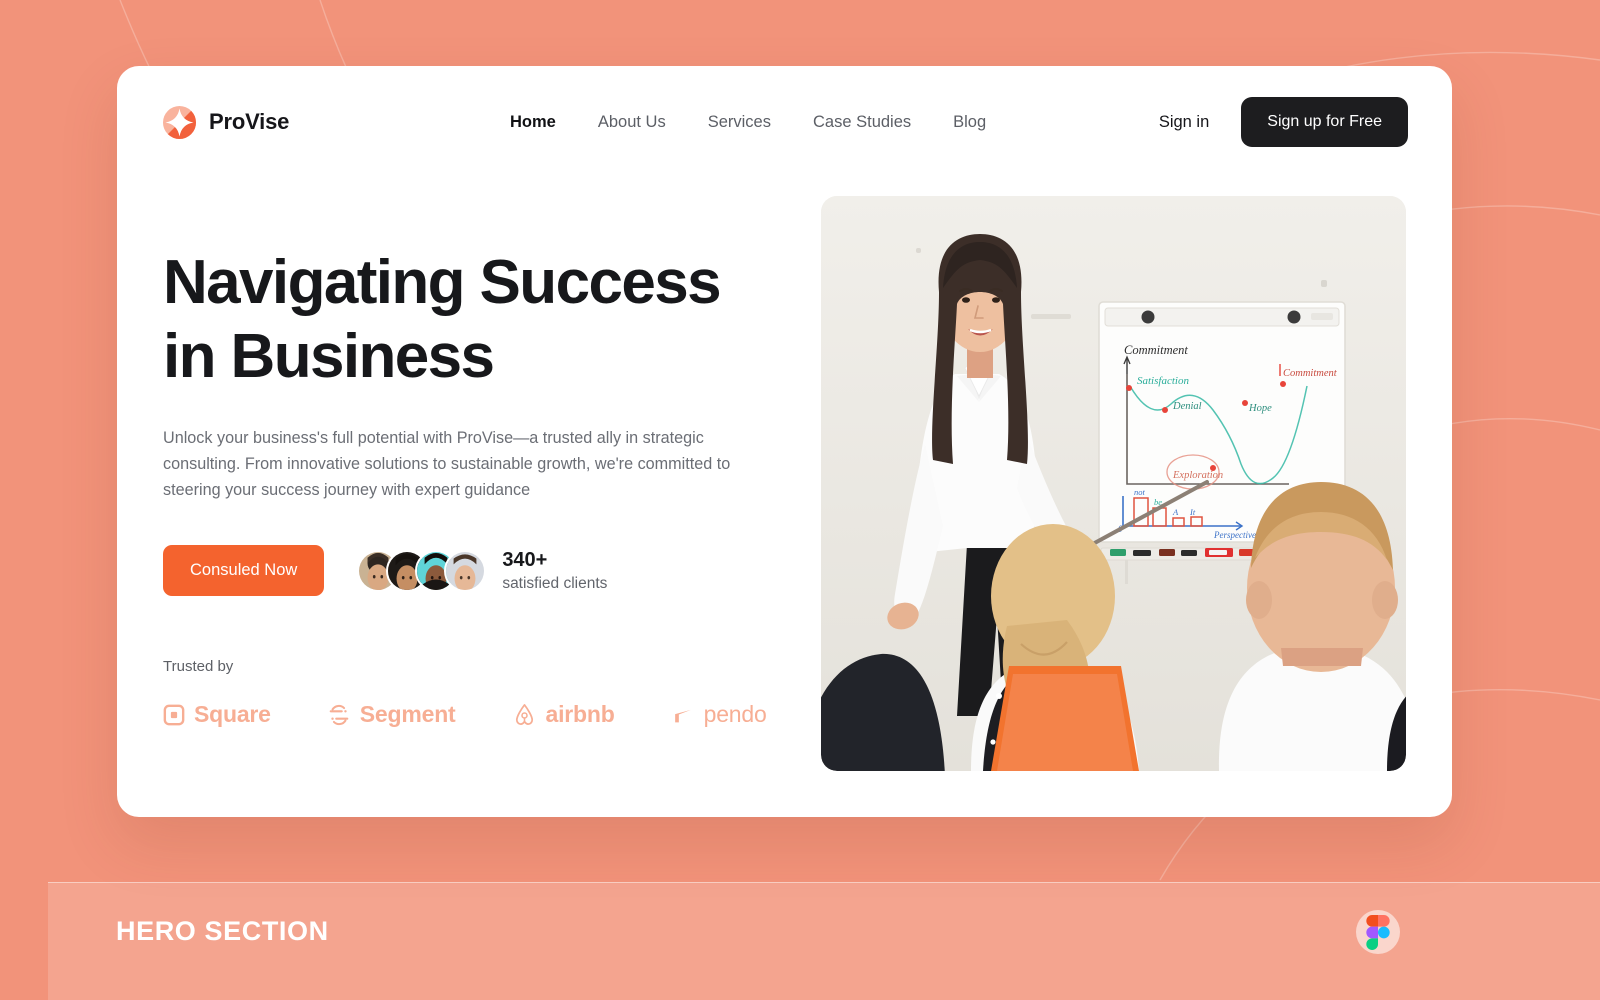 This screenshot has width=1600, height=1000. What do you see at coordinates (524, 715) in the screenshot?
I see `airbnb-logo-icon` at bounding box center [524, 715].